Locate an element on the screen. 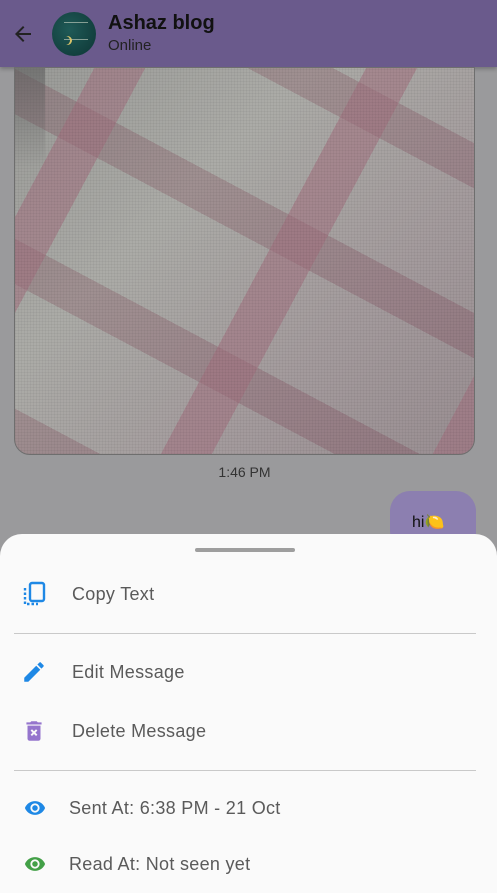 The image size is (497, 893). read-at-info: Read At: Not seen yet is located at coordinates (248, 864).